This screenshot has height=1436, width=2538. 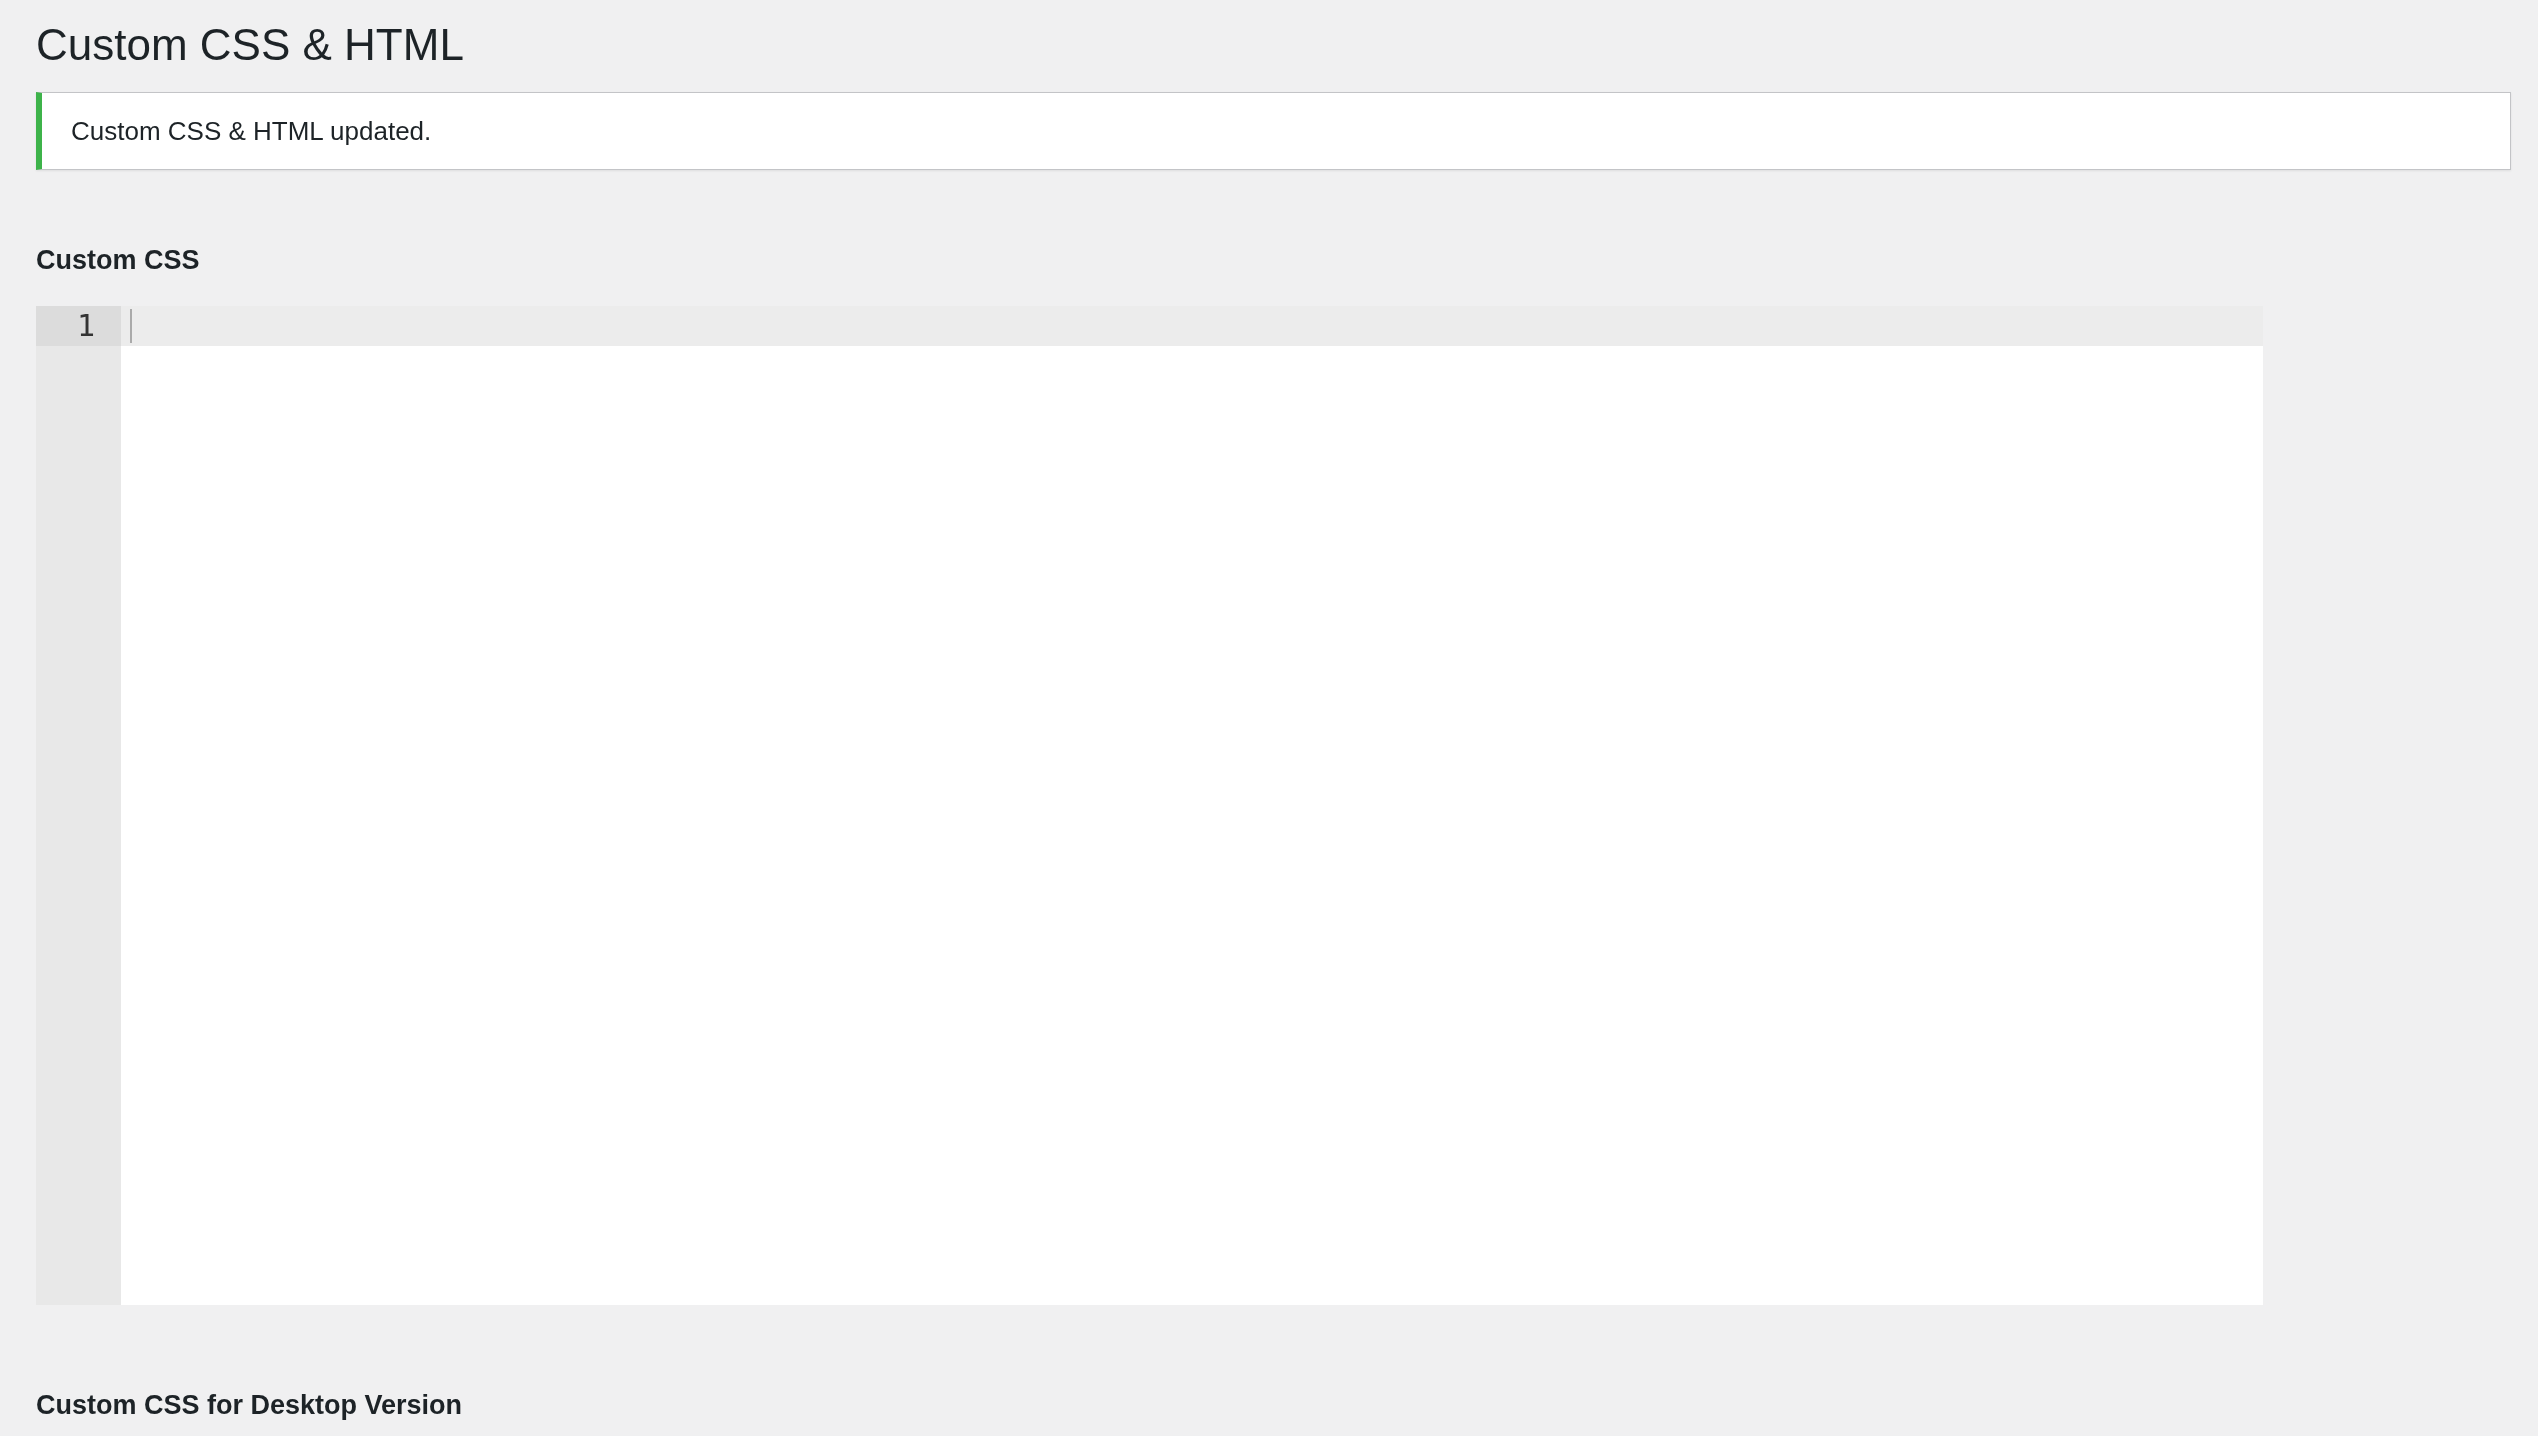 I want to click on section-heading: Custom CSS, so click(x=118, y=260).